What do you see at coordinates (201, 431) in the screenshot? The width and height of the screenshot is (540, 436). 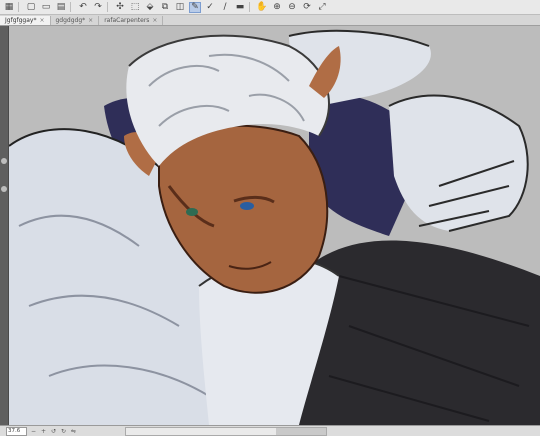 I see `scrollbar-thumb` at bounding box center [201, 431].